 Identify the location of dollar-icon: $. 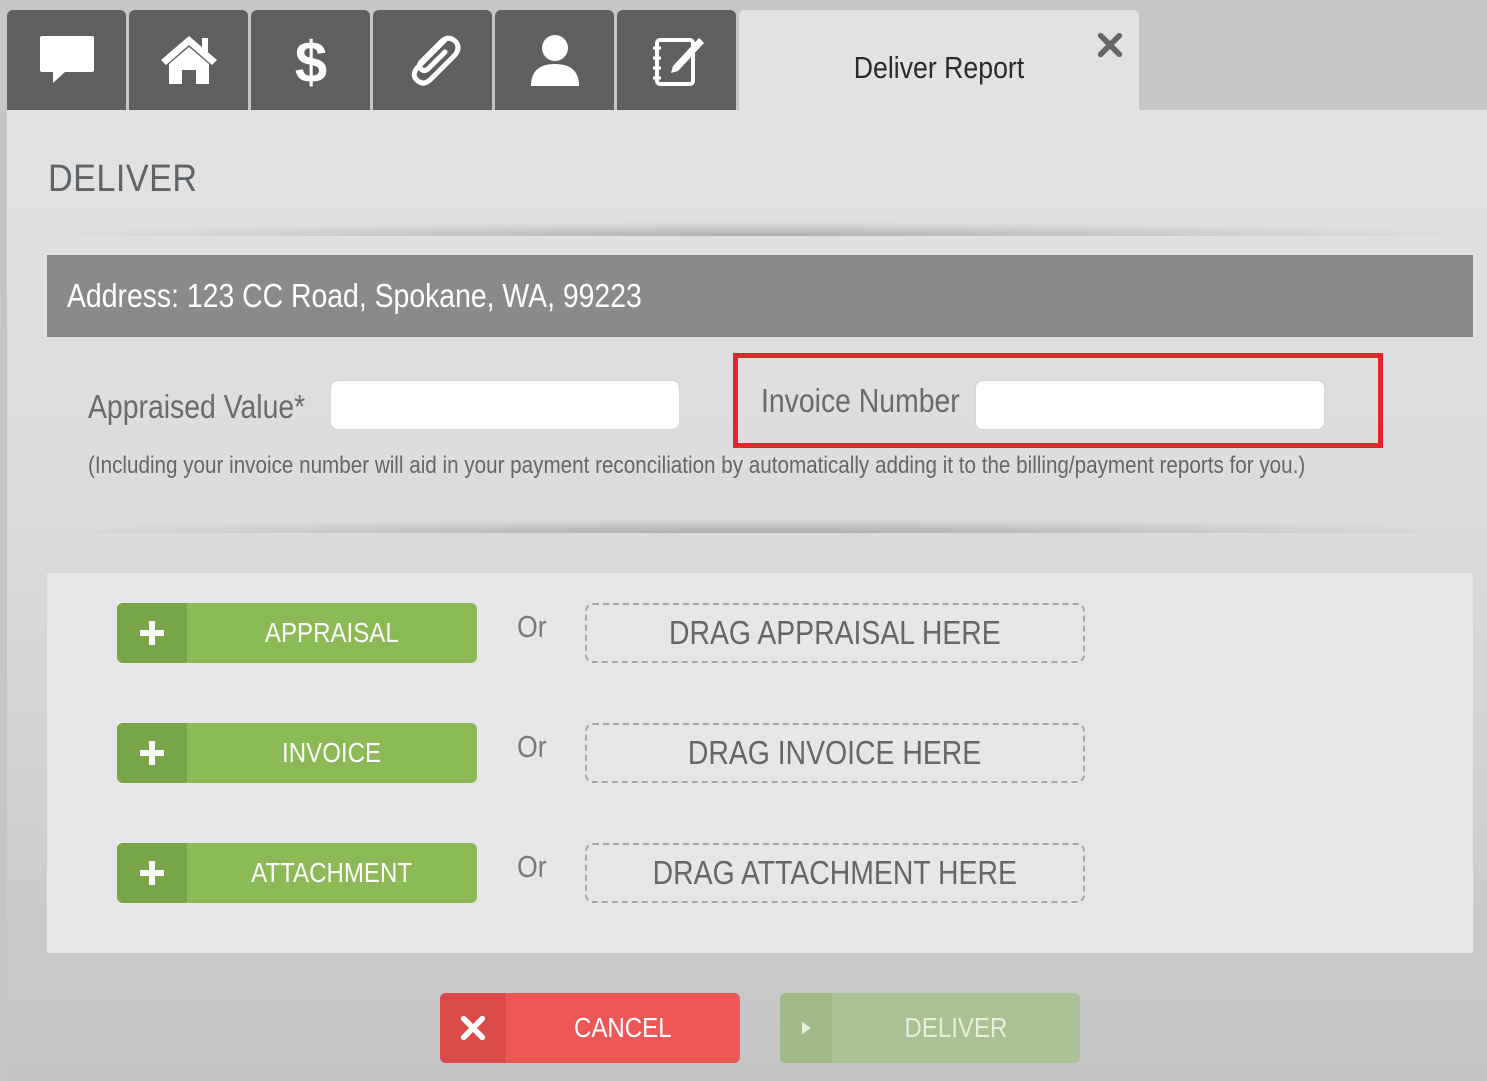
(310, 61).